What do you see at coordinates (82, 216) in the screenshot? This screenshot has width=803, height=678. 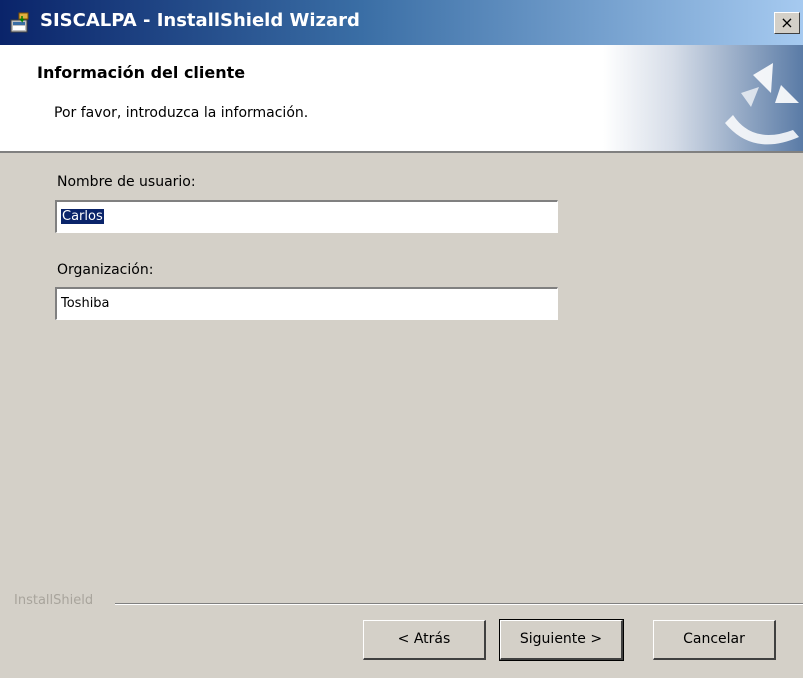 I see `username-value: Carlos` at bounding box center [82, 216].